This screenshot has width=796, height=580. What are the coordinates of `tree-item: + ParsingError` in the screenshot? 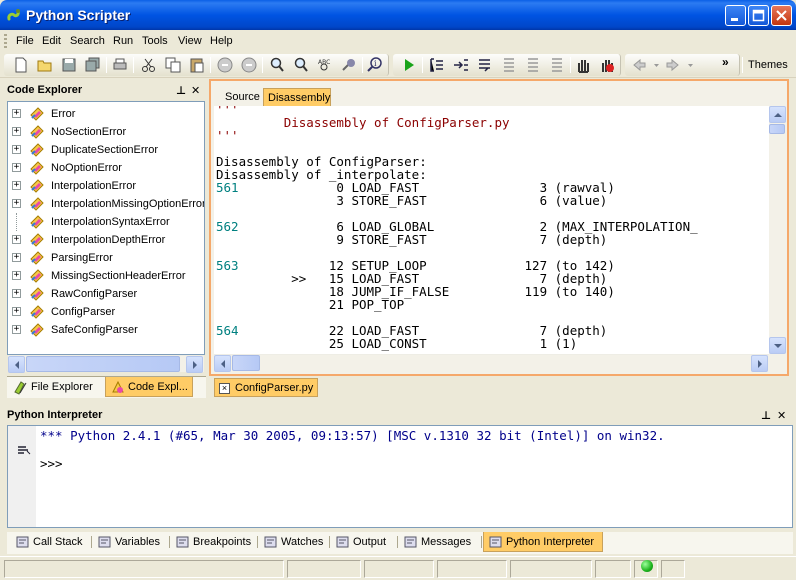 It's located at (106, 258).